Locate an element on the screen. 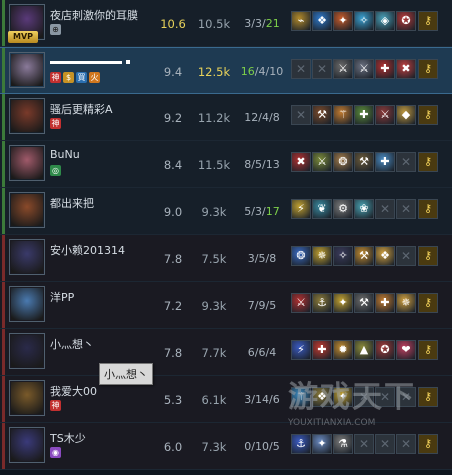 Image resolution: width=452 pixels, height=475 pixels. player-name: 安小赖201314 is located at coordinates (105, 250).